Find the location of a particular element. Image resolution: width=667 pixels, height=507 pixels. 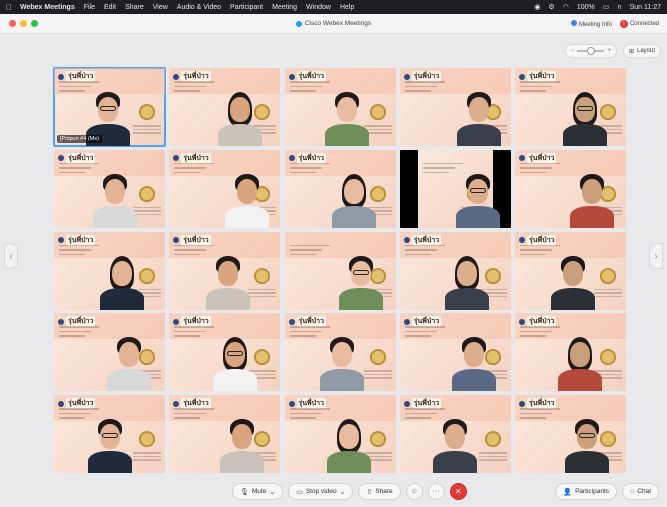

video-tile: รุ่นพี่ป่าว [Pnipun #4 (Me) is located at coordinates (109, 107).